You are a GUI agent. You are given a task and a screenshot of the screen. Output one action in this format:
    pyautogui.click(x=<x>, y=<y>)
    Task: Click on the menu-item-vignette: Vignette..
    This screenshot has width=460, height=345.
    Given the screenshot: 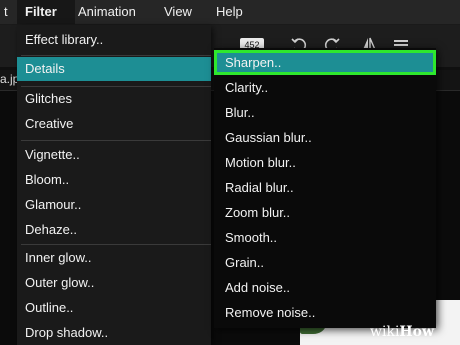 What is the action you would take?
    pyautogui.click(x=114, y=155)
    